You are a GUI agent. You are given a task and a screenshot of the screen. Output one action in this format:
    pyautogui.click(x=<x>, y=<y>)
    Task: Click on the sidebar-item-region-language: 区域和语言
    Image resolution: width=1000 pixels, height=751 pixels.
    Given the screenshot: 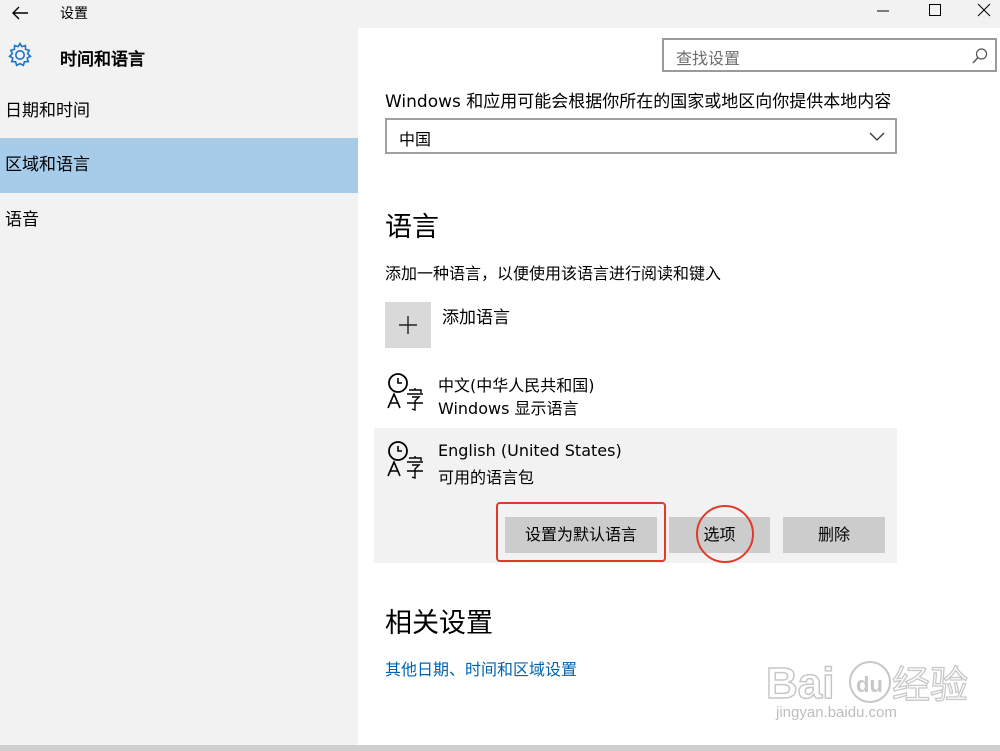 What is the action you would take?
    pyautogui.click(x=179, y=165)
    